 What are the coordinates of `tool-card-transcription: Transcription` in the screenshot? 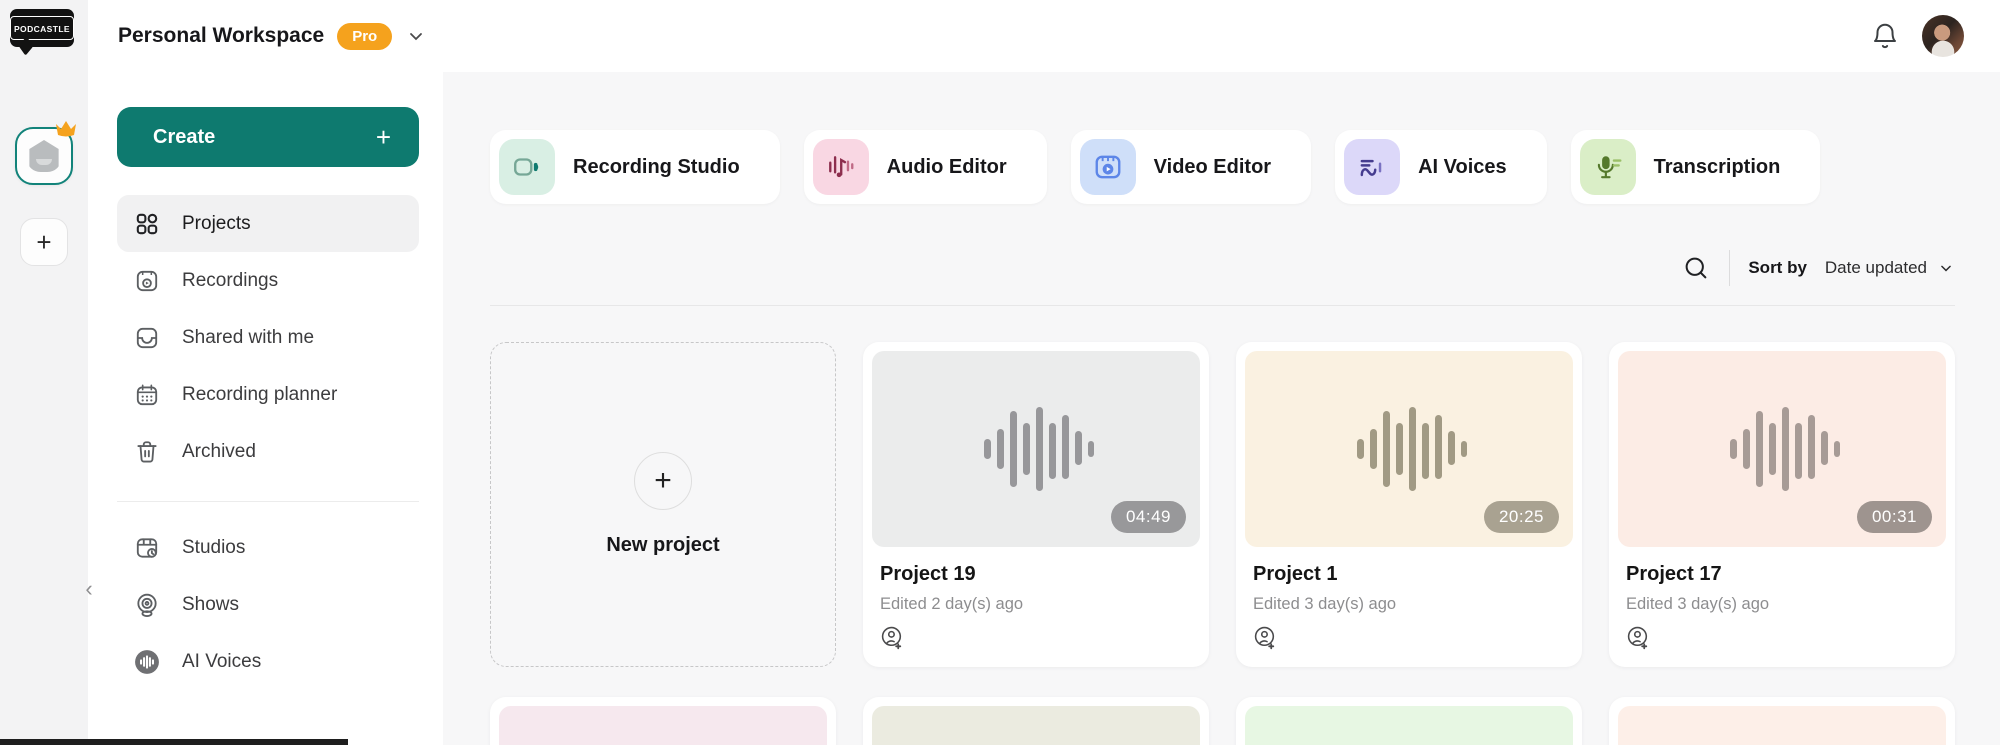 It's located at (1695, 167).